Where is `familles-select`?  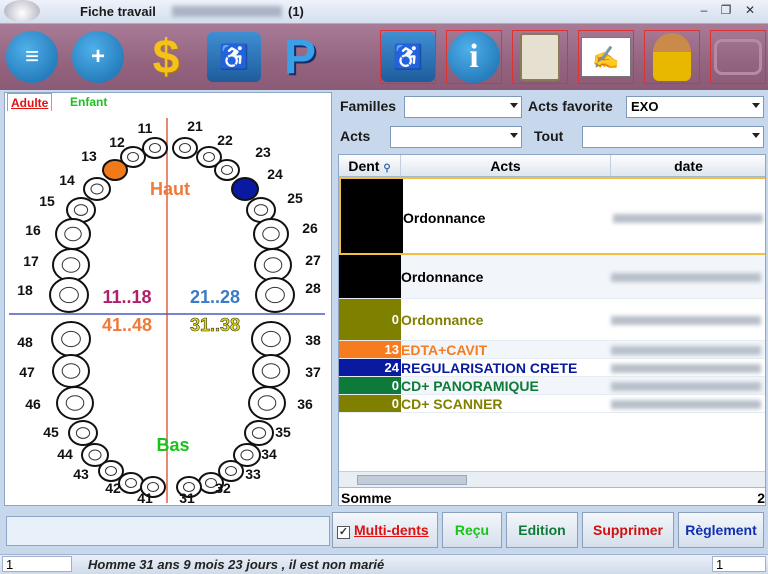 familles-select is located at coordinates (463, 107).